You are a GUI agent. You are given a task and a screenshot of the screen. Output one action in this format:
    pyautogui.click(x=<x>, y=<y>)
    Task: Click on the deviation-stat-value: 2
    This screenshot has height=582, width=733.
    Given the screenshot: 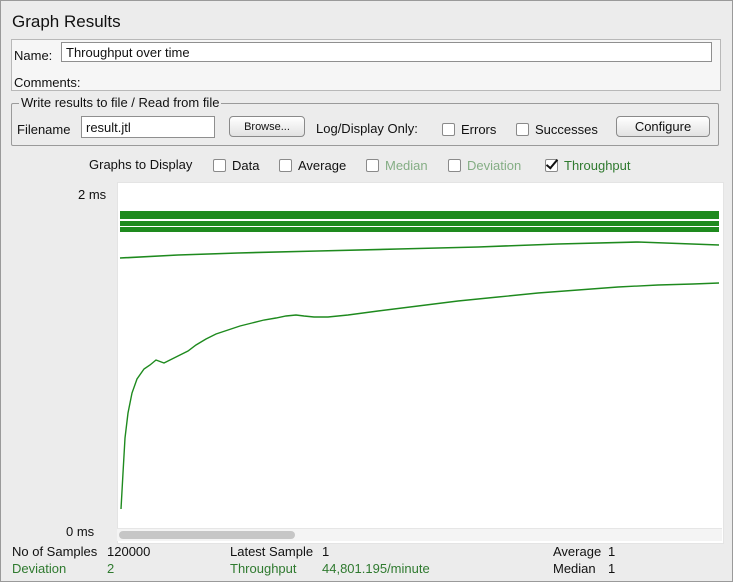 What is the action you would take?
    pyautogui.click(x=111, y=568)
    